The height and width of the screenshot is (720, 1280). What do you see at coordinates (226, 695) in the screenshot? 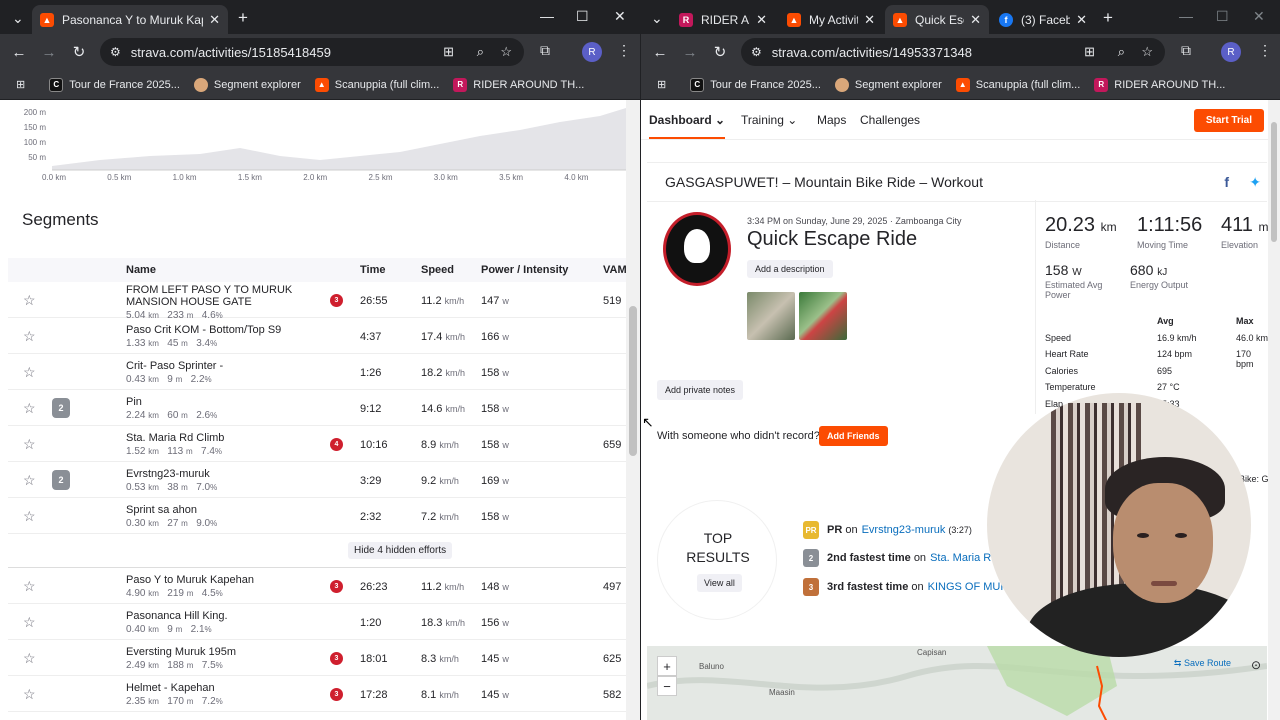
I see `segment-name-cell: Helmet - Kapehan 2.35 km 170 m 7.2%` at bounding box center [226, 695].